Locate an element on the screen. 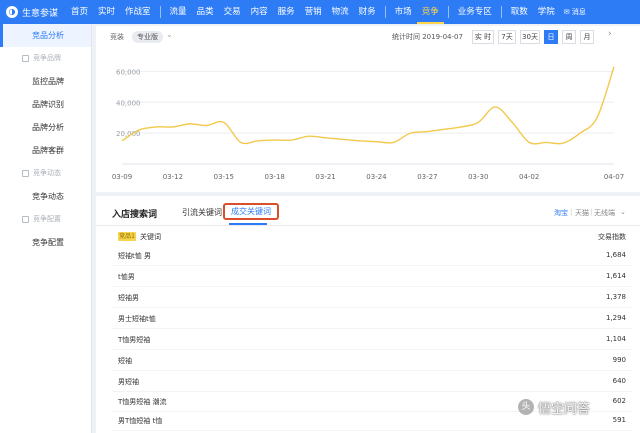 The image size is (640, 433). nav-traffic: 流量 is located at coordinates (178, 12).